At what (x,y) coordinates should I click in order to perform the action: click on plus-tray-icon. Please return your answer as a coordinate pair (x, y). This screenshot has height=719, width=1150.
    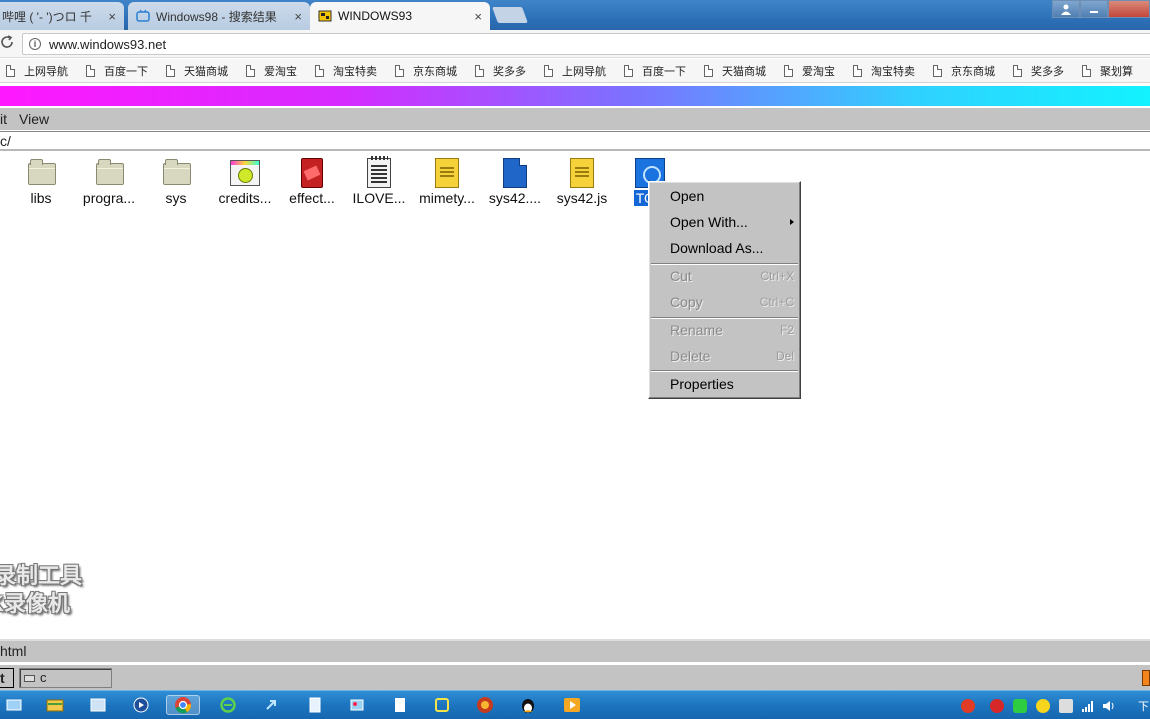
    Looking at the image, I should click on (1043, 706).